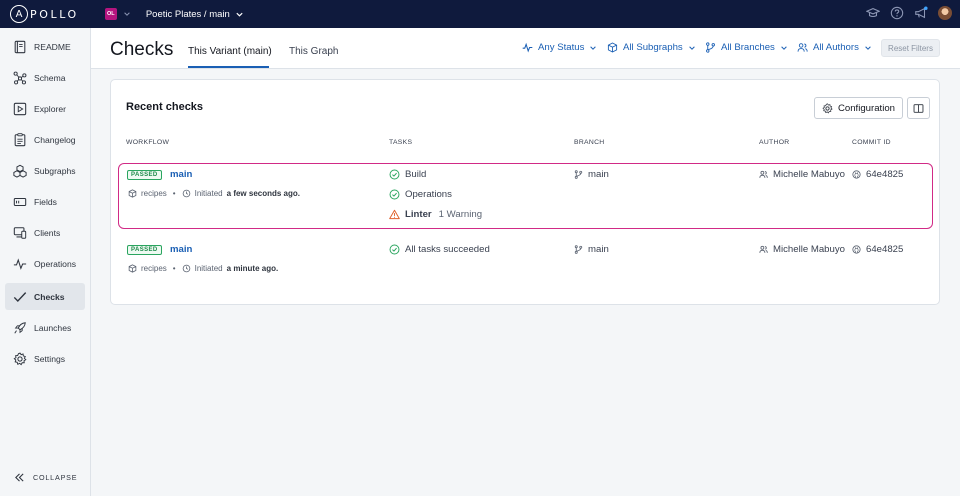  Describe the element at coordinates (598, 174) in the screenshot. I see `branch-name: main` at that location.